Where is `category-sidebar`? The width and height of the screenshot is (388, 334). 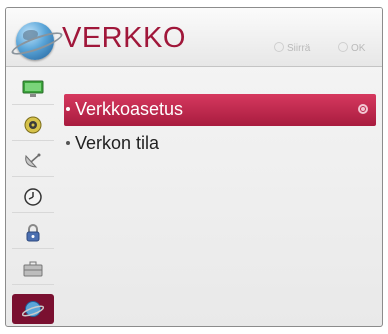
category-sidebar is located at coordinates (33, 197).